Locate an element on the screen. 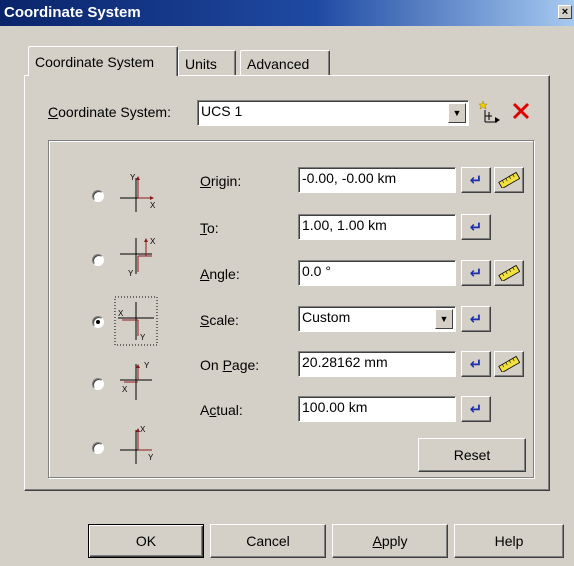  actual-input: 100.00 km is located at coordinates (377, 409).